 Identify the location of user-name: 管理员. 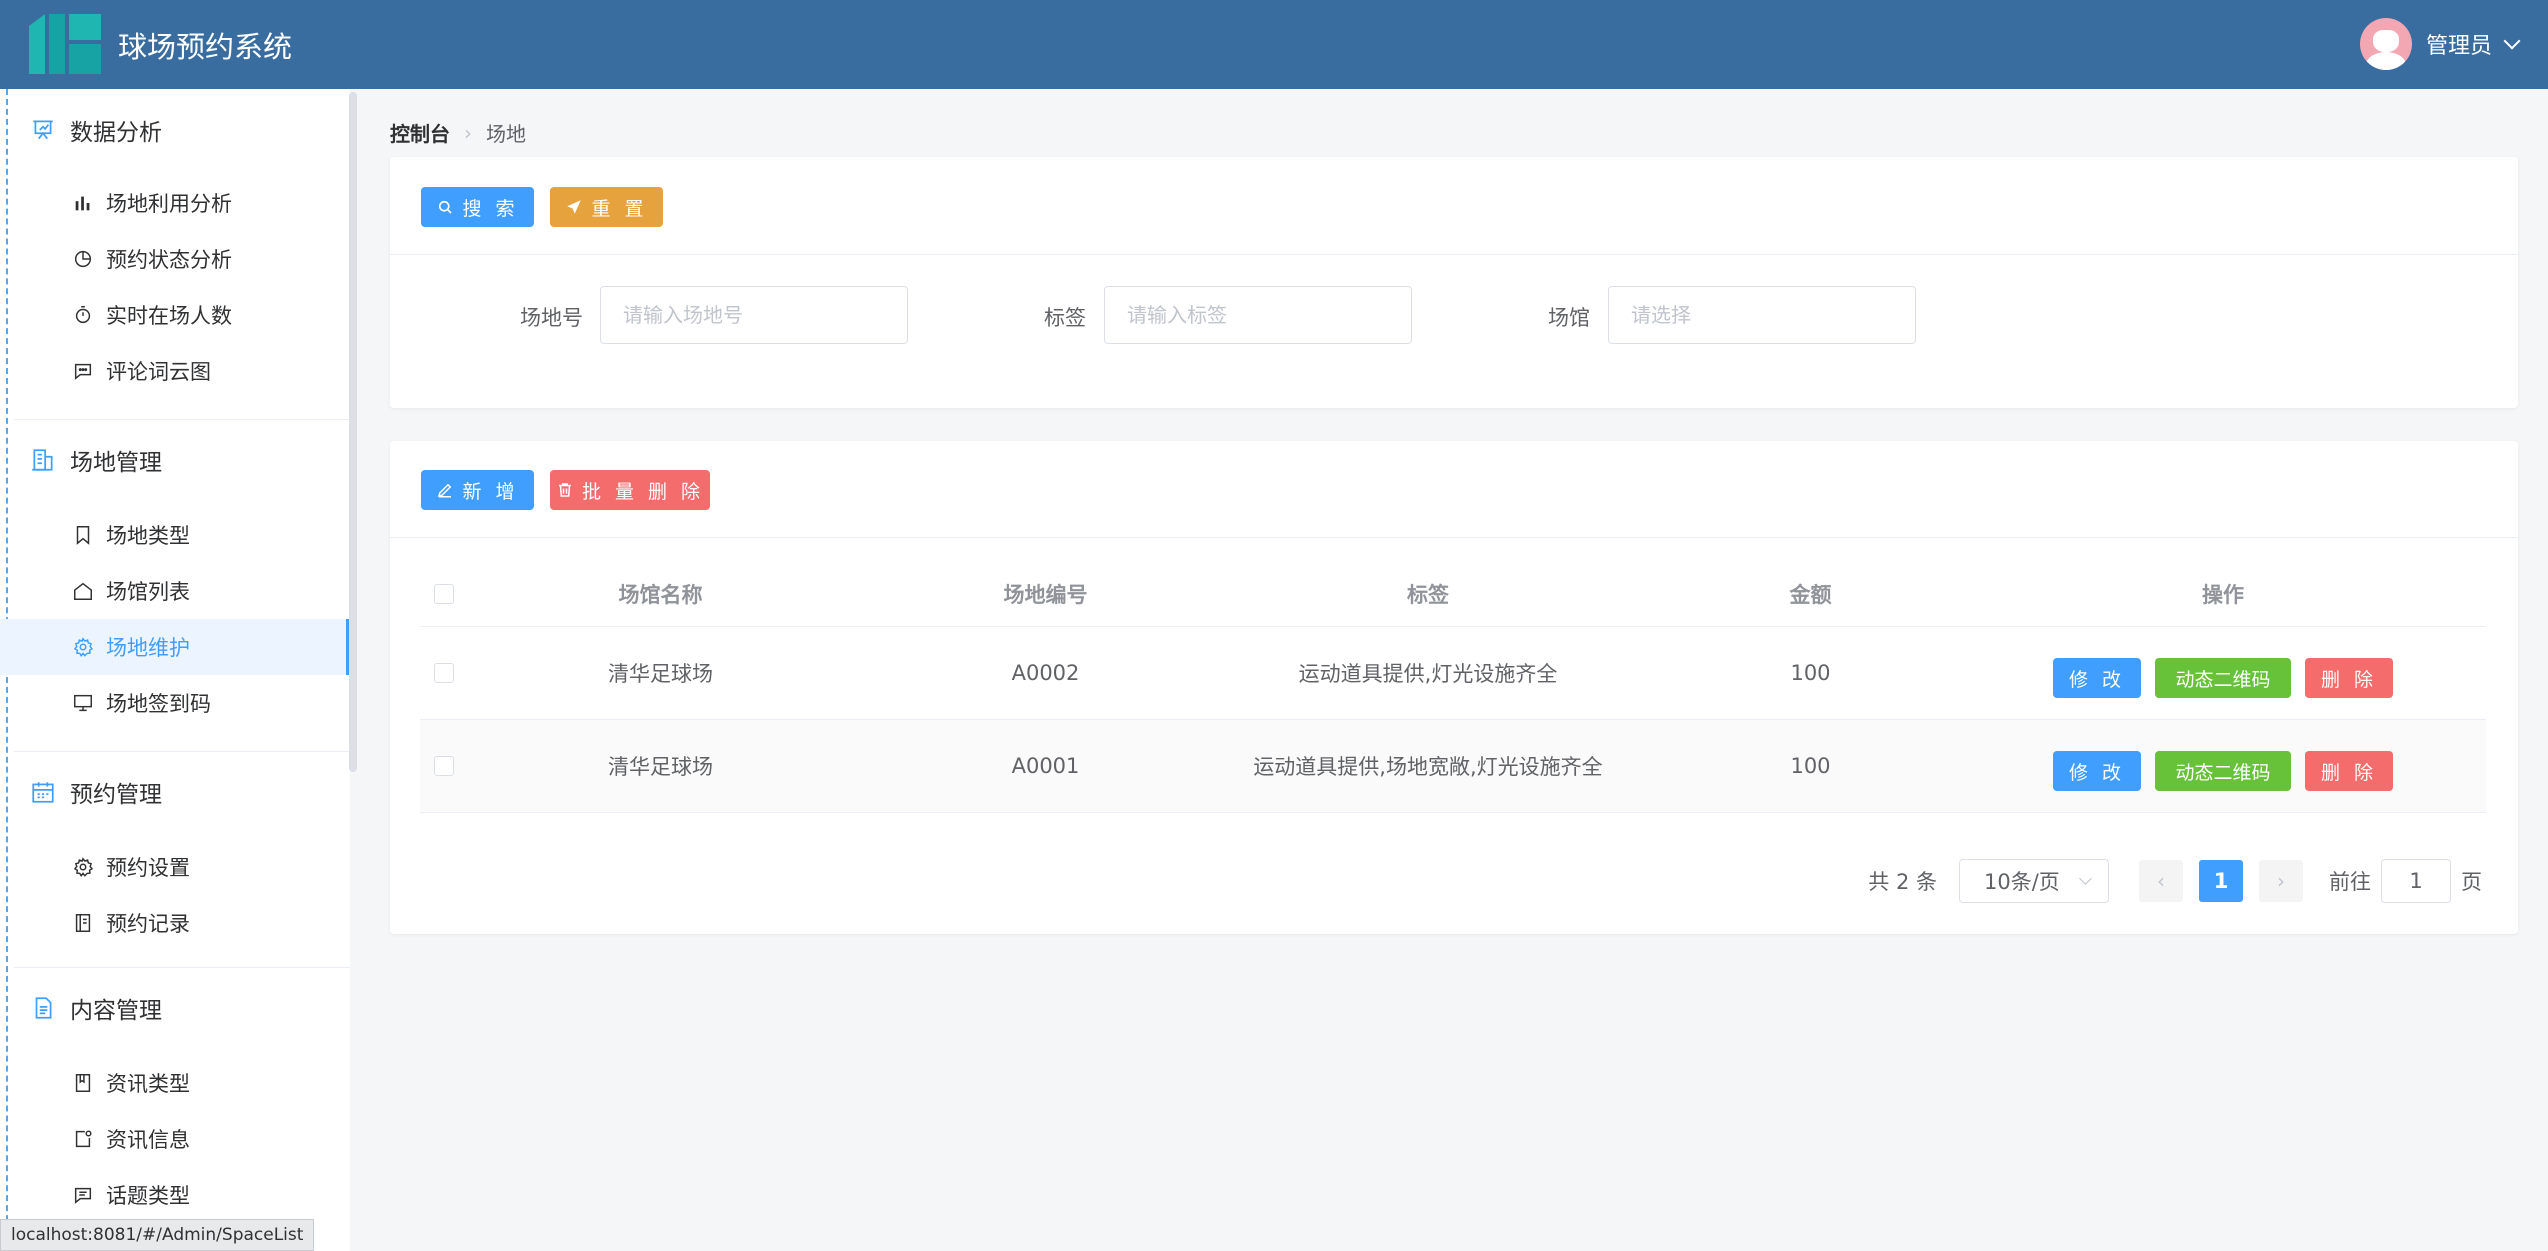
(2459, 44).